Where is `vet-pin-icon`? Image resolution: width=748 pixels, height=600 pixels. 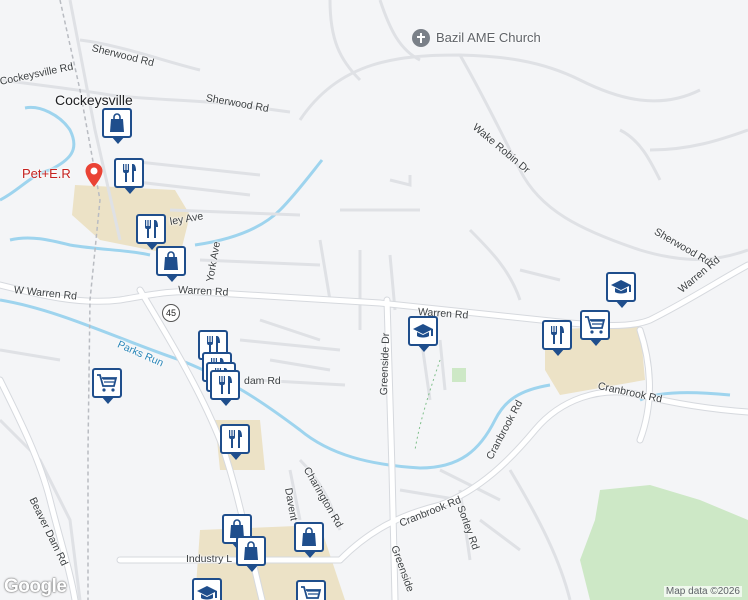 vet-pin-icon is located at coordinates (94, 175).